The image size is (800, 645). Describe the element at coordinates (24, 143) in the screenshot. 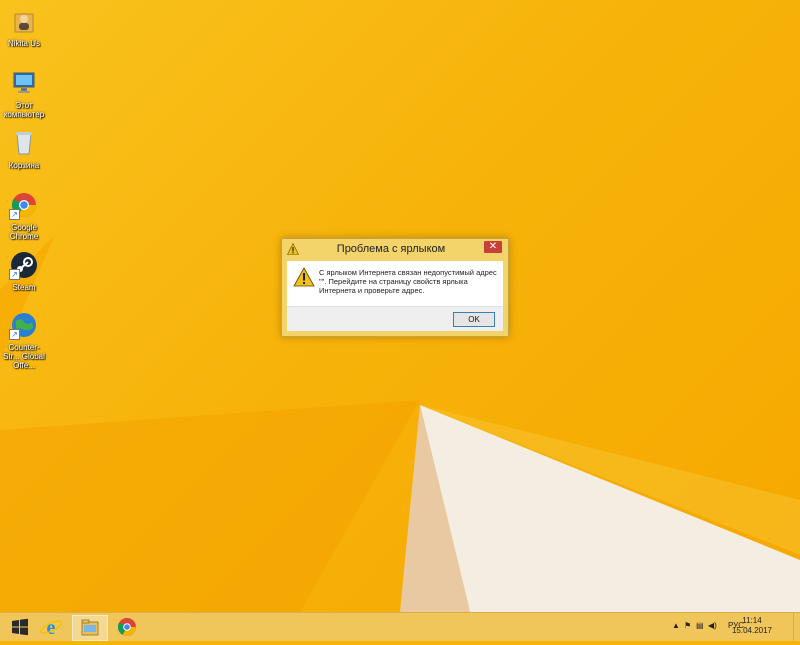

I see `recycle-bin-icon` at that location.